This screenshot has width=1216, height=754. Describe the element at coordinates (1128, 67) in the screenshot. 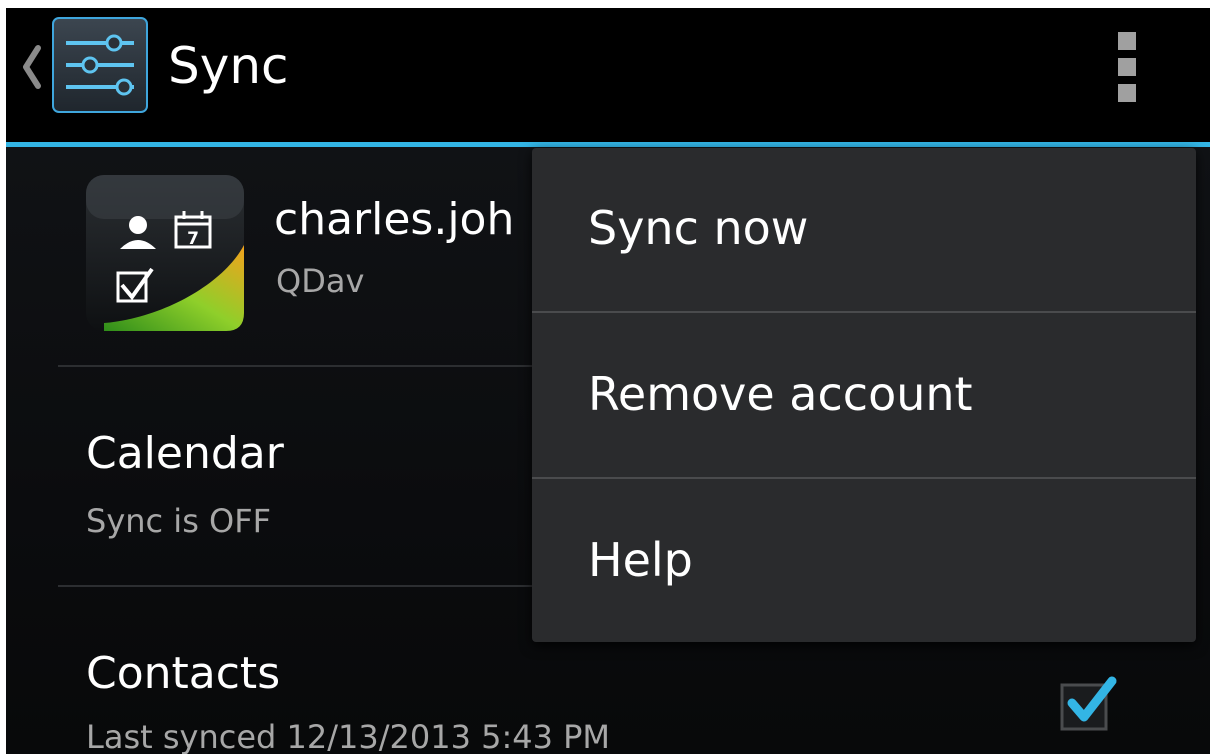

I see `overflow-menu-icon` at that location.